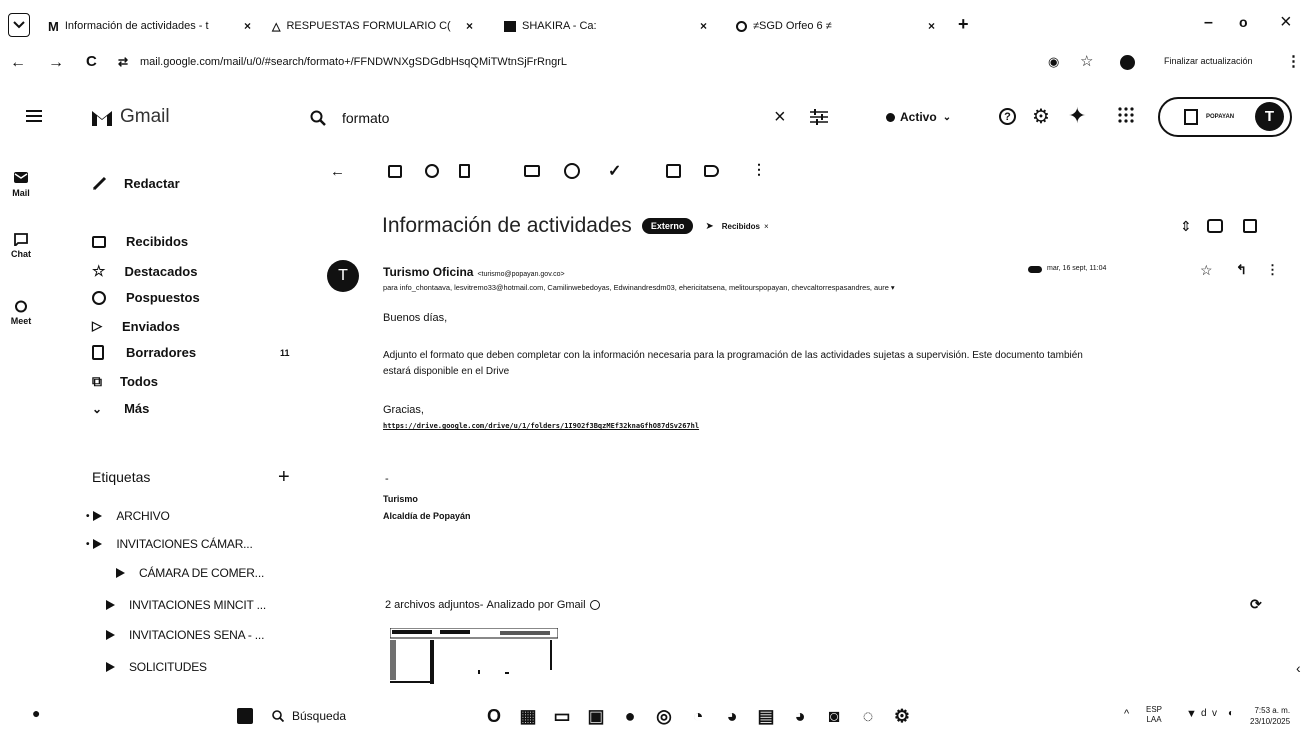  What do you see at coordinates (494, 716) in the screenshot?
I see `opera-icon: O` at bounding box center [494, 716].